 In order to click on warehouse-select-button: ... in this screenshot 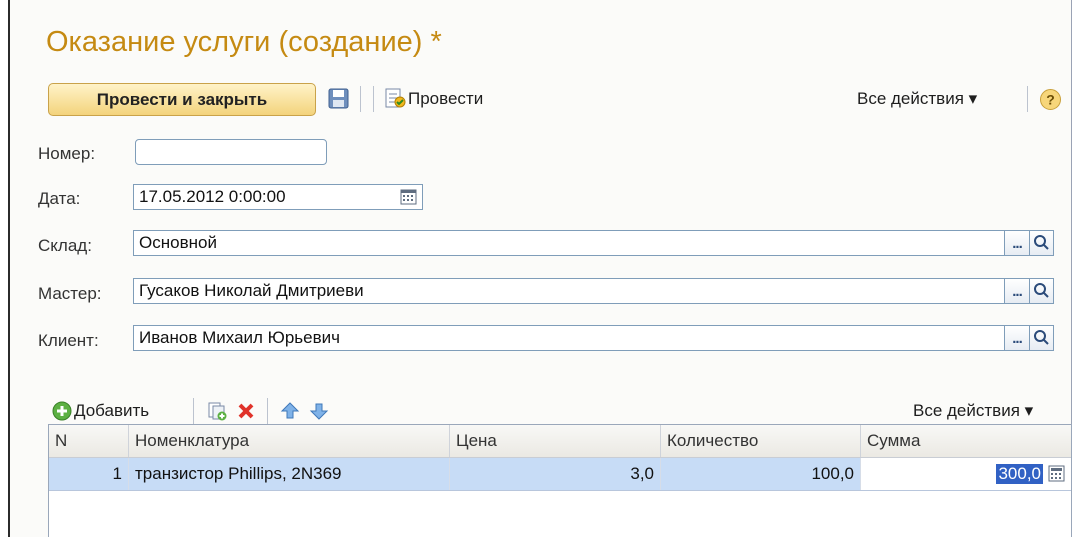, I will do `click(1017, 243)`.